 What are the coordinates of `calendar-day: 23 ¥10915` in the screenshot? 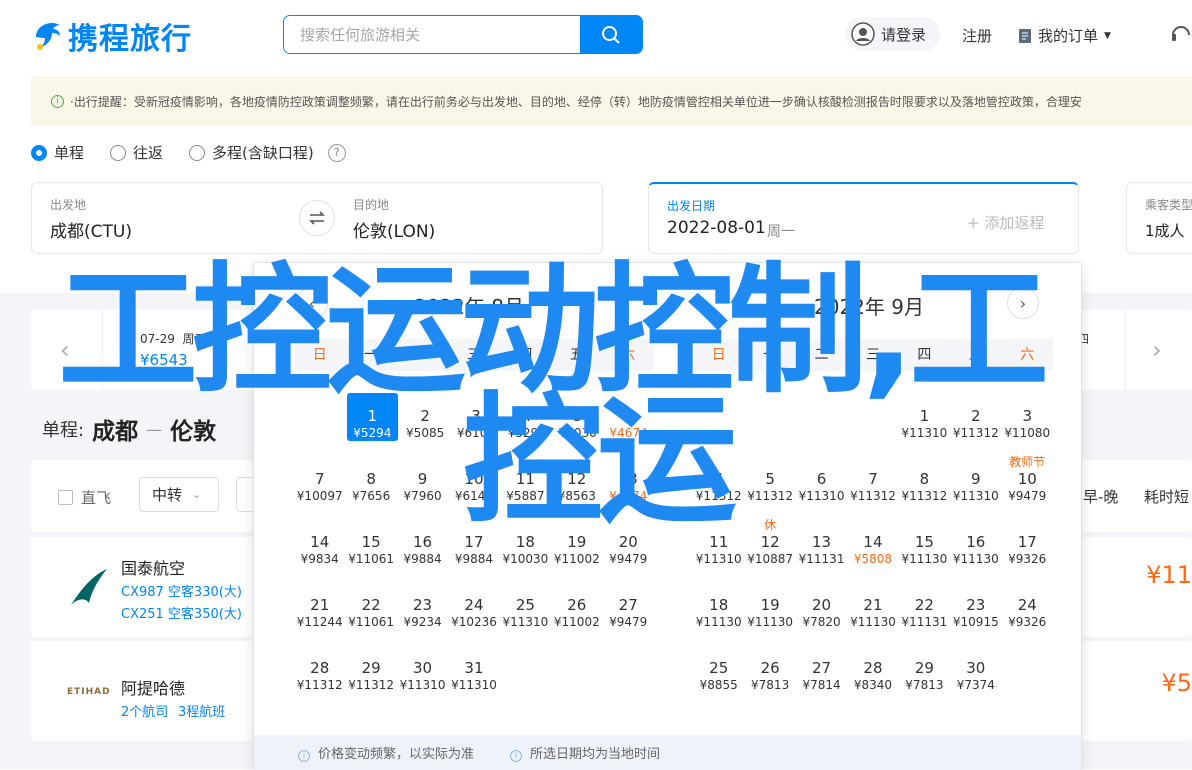 It's located at (975, 613).